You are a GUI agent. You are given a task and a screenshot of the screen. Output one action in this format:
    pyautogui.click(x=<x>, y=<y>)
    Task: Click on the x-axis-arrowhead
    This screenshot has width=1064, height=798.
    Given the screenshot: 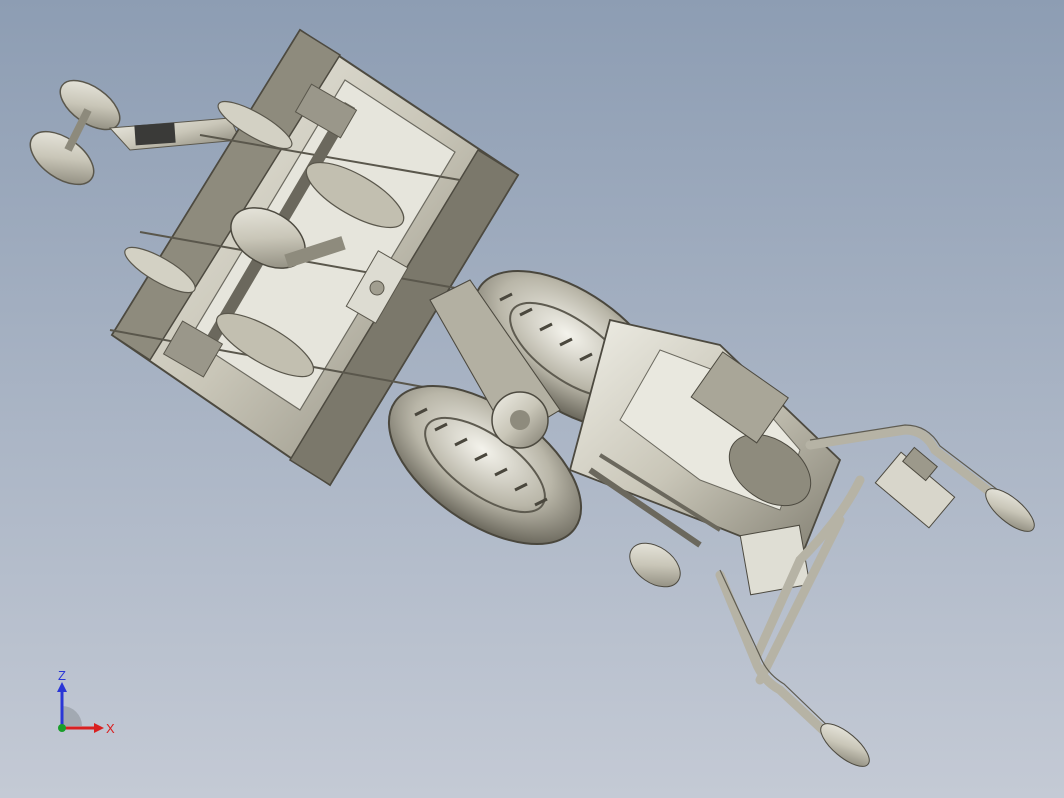 What is the action you would take?
    pyautogui.click(x=99, y=728)
    